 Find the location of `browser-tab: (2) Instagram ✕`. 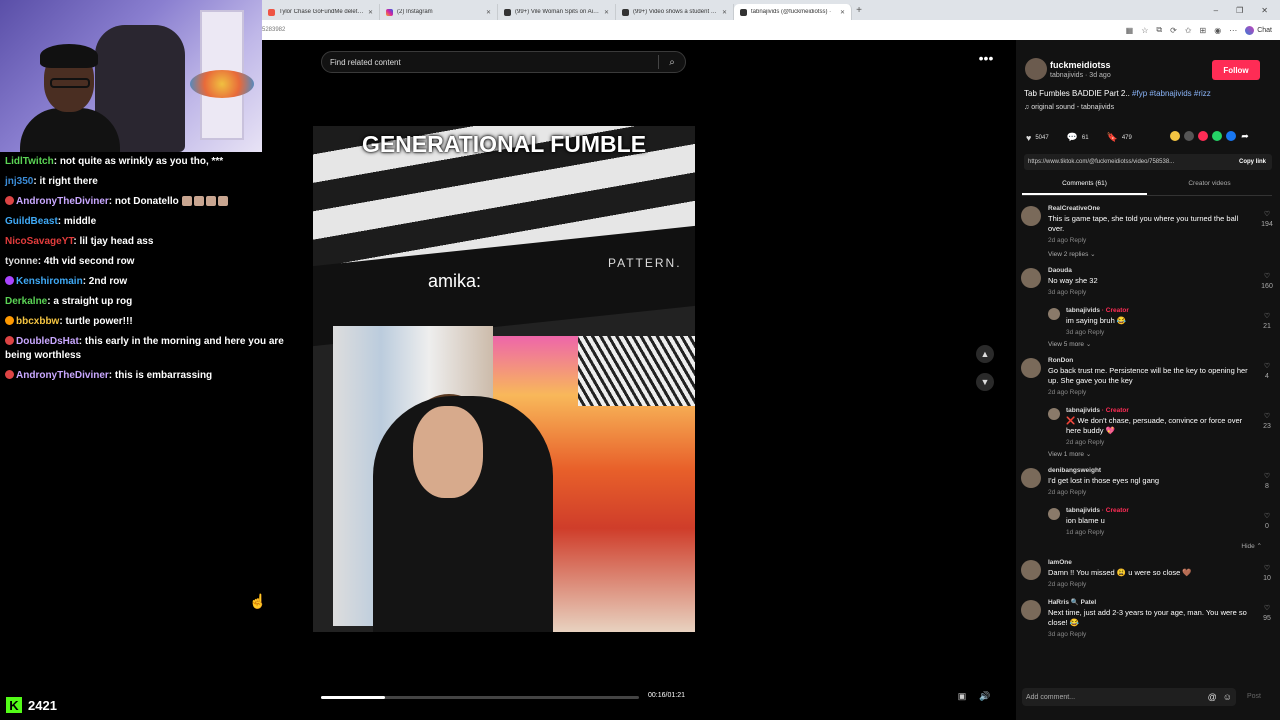

browser-tab: (2) Instagram ✕ is located at coordinates (439, 12).